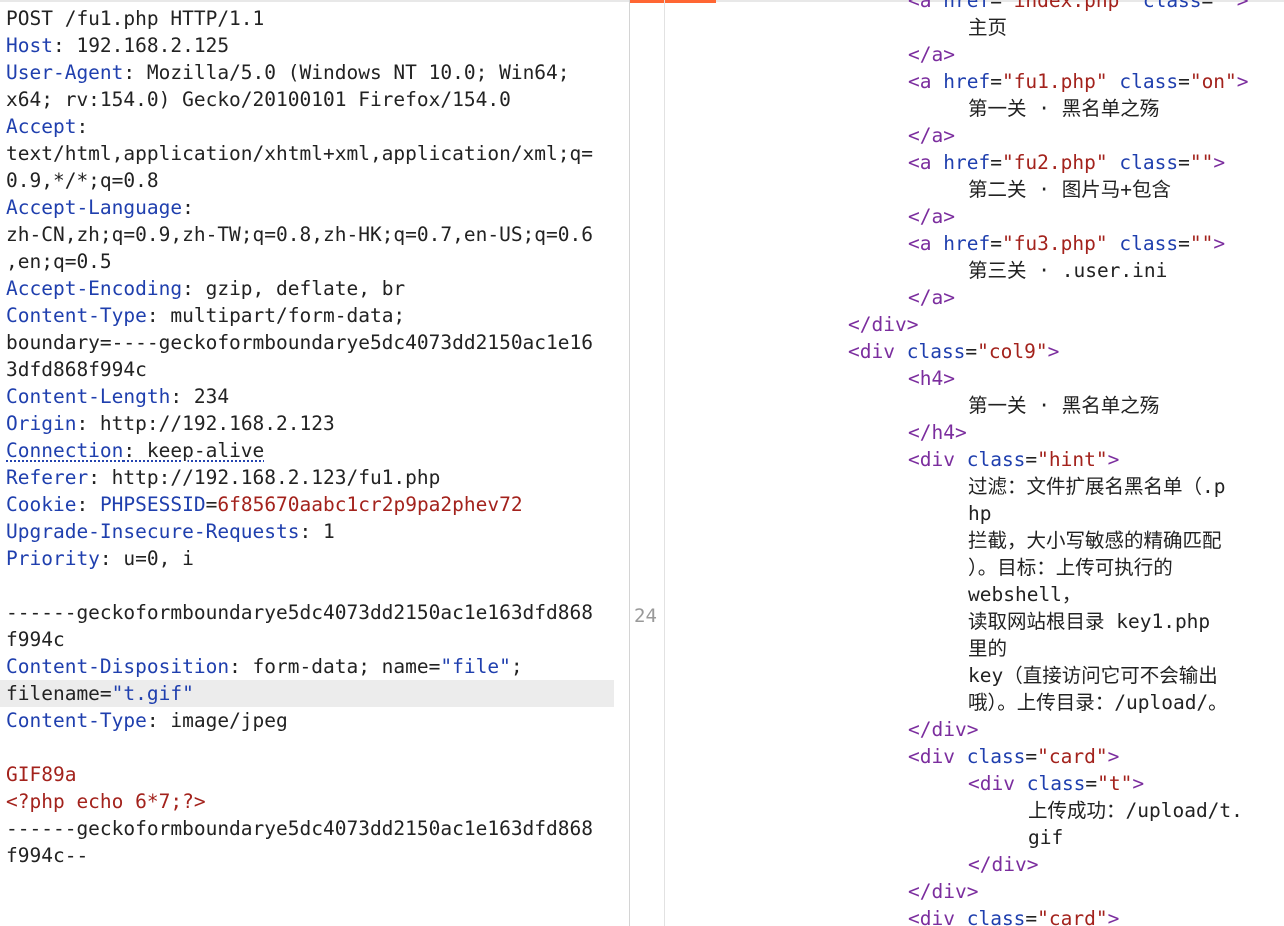  What do you see at coordinates (976, 243) in the screenshot?
I see `response-line: <a href="fu3.php" class="">` at bounding box center [976, 243].